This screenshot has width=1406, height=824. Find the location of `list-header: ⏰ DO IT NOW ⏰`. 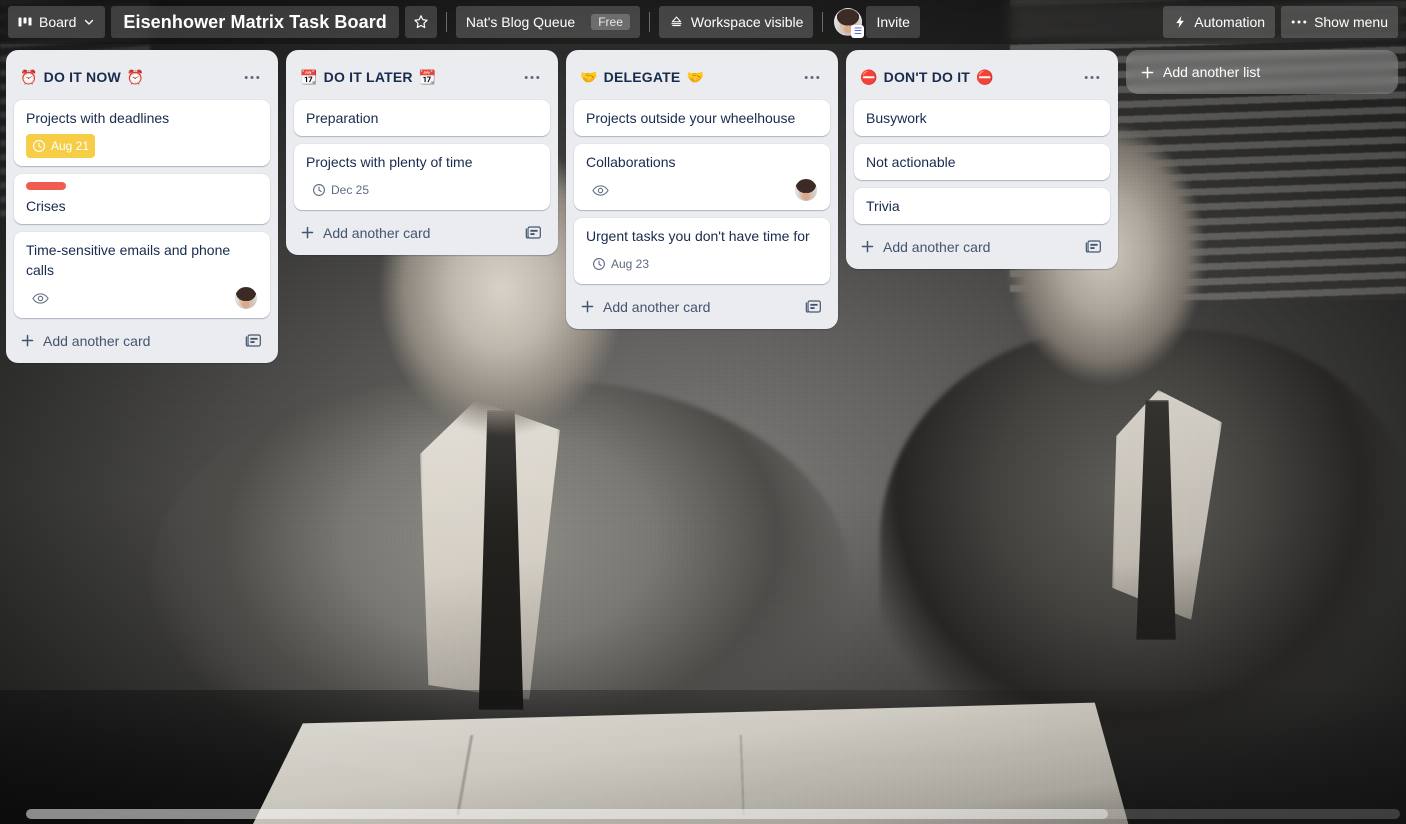

list-header: ⏰ DO IT NOW ⏰ is located at coordinates (142, 79).